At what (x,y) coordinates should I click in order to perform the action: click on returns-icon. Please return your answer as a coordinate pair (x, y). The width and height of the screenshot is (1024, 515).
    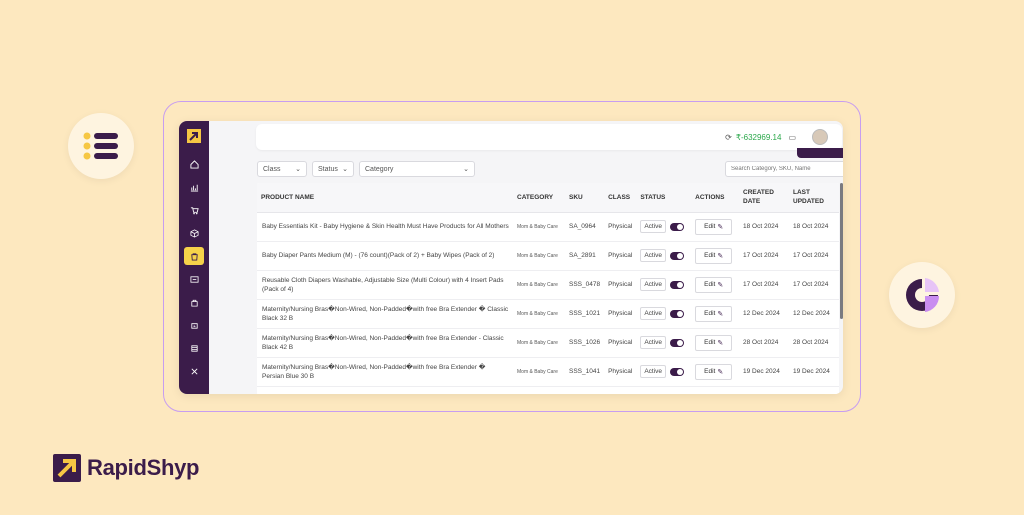
    Looking at the image, I should click on (194, 325).